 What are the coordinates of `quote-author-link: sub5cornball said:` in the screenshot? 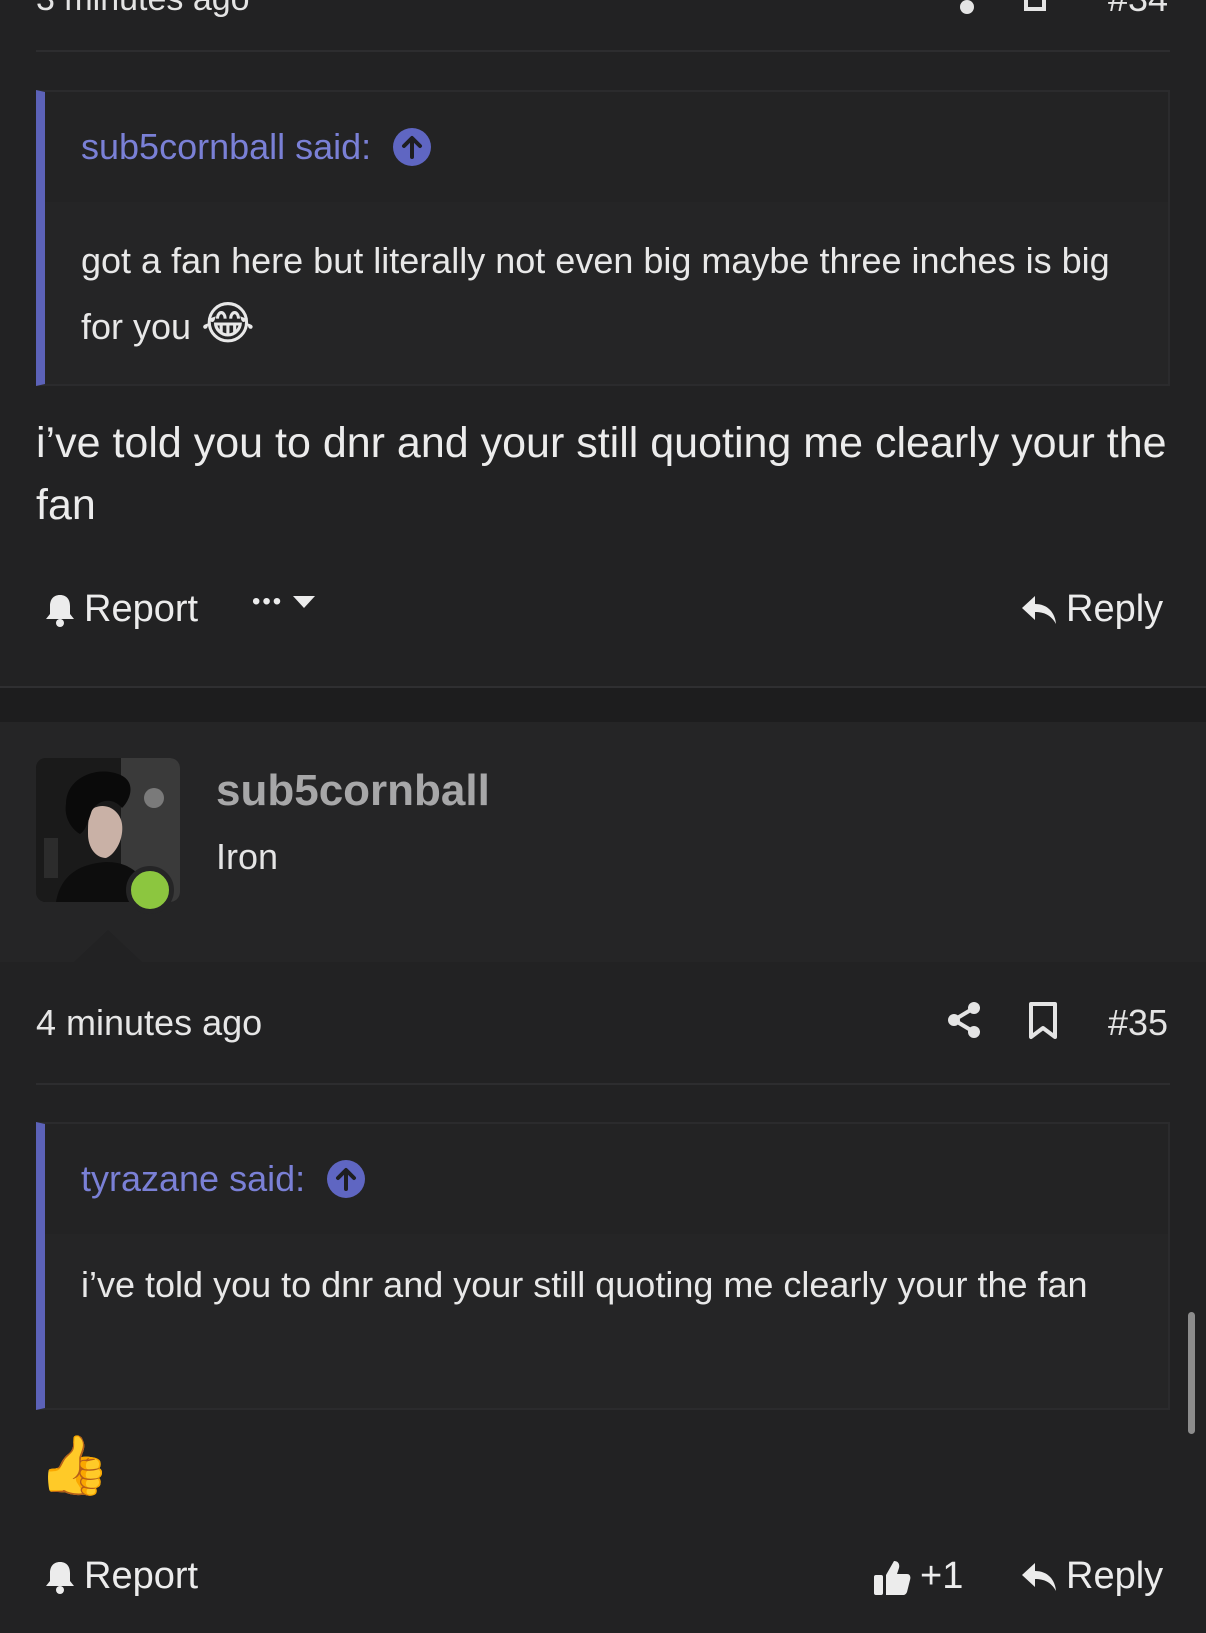 It's located at (226, 147).